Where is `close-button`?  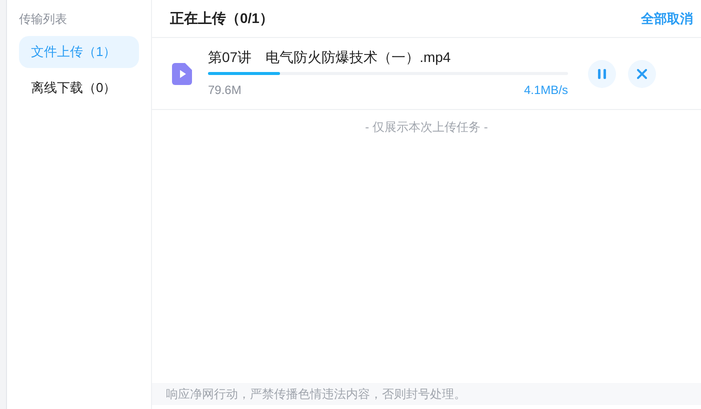 close-button is located at coordinates (642, 74).